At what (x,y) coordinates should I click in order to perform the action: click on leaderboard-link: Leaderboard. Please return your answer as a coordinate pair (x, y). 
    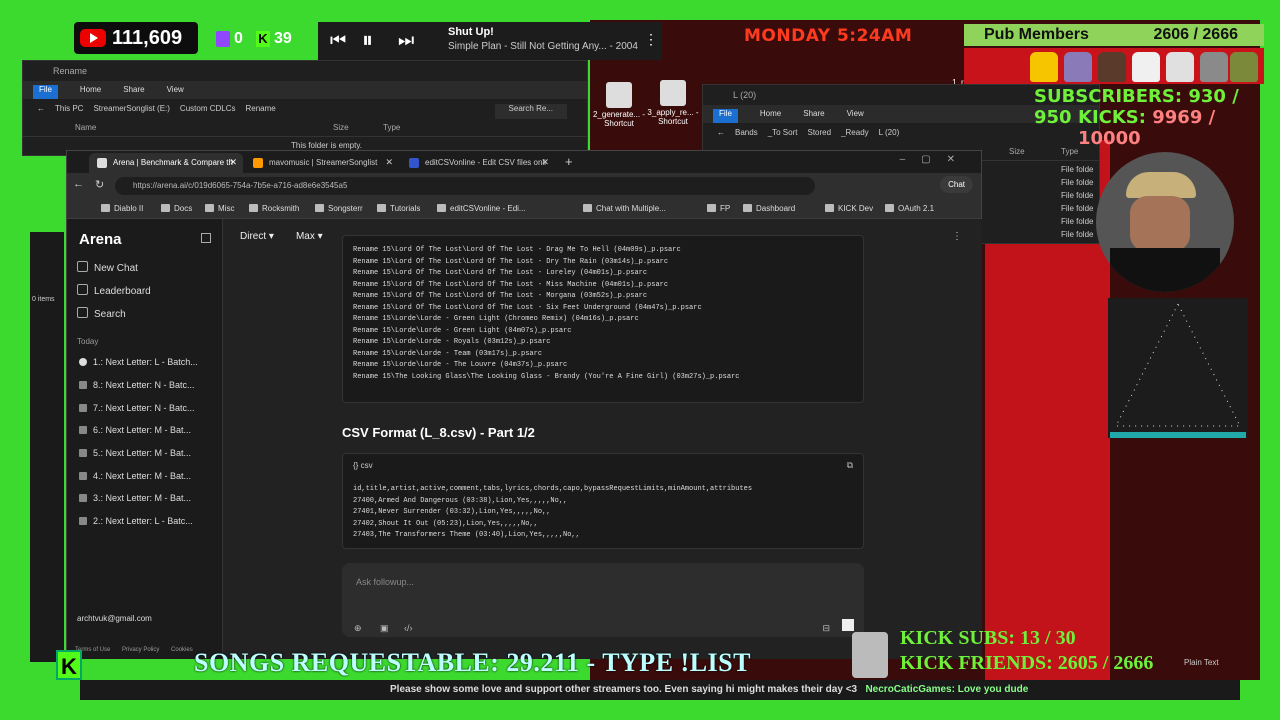
    Looking at the image, I should click on (114, 290).